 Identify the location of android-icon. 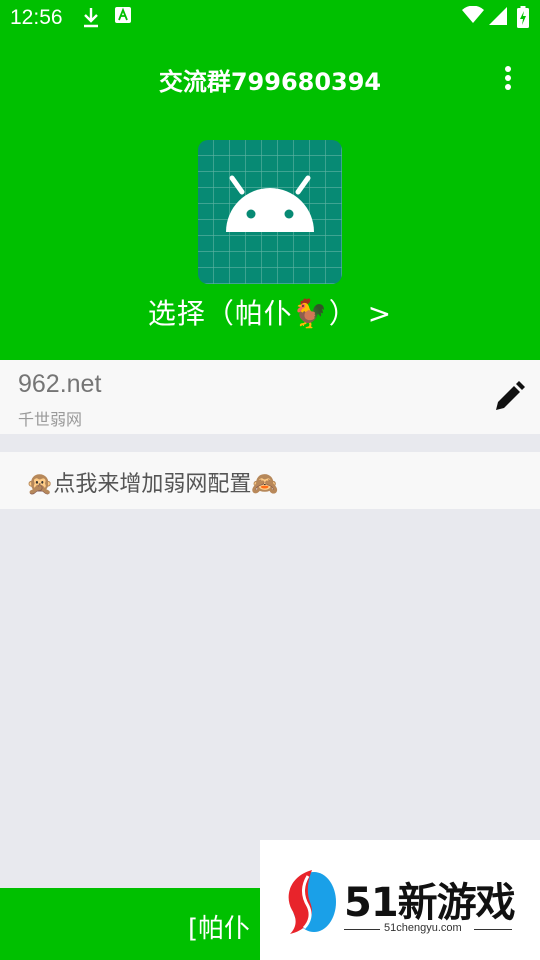
(270, 212).